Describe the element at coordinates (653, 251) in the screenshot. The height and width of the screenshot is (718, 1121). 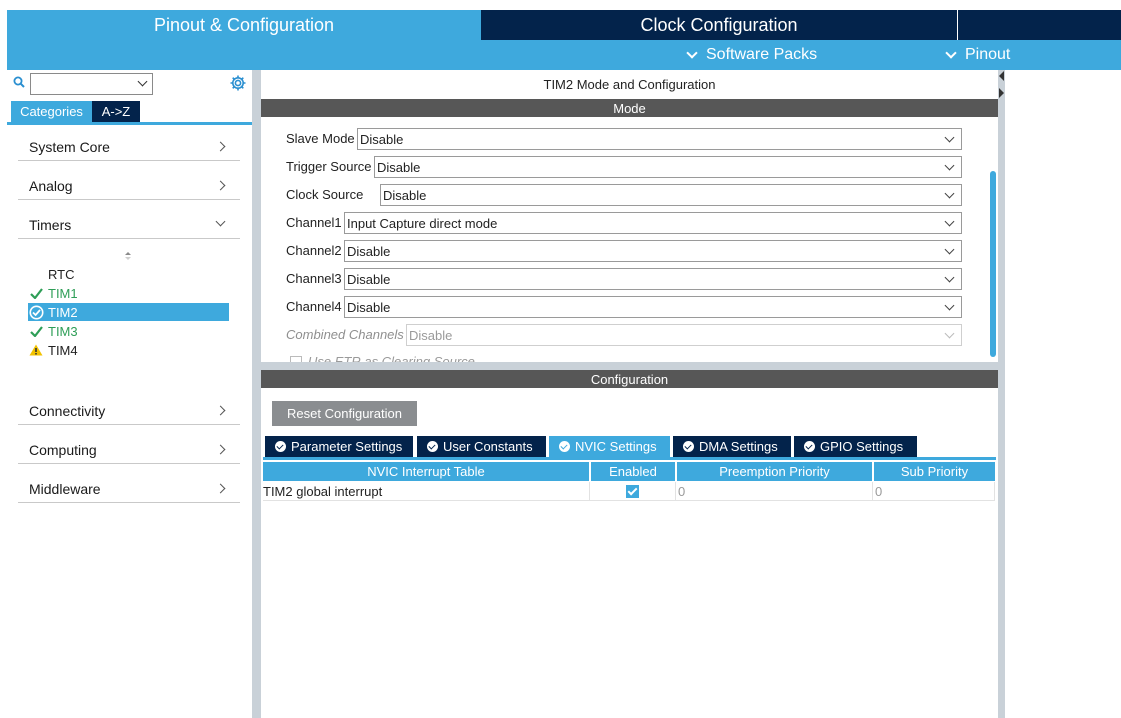
I see `channel2-select: Disable` at that location.